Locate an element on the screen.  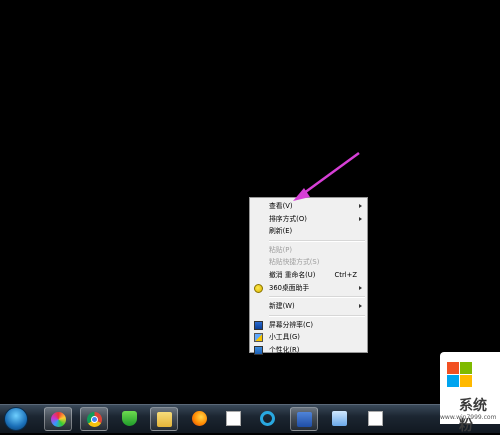
word-icon is located at coordinates (304, 419).